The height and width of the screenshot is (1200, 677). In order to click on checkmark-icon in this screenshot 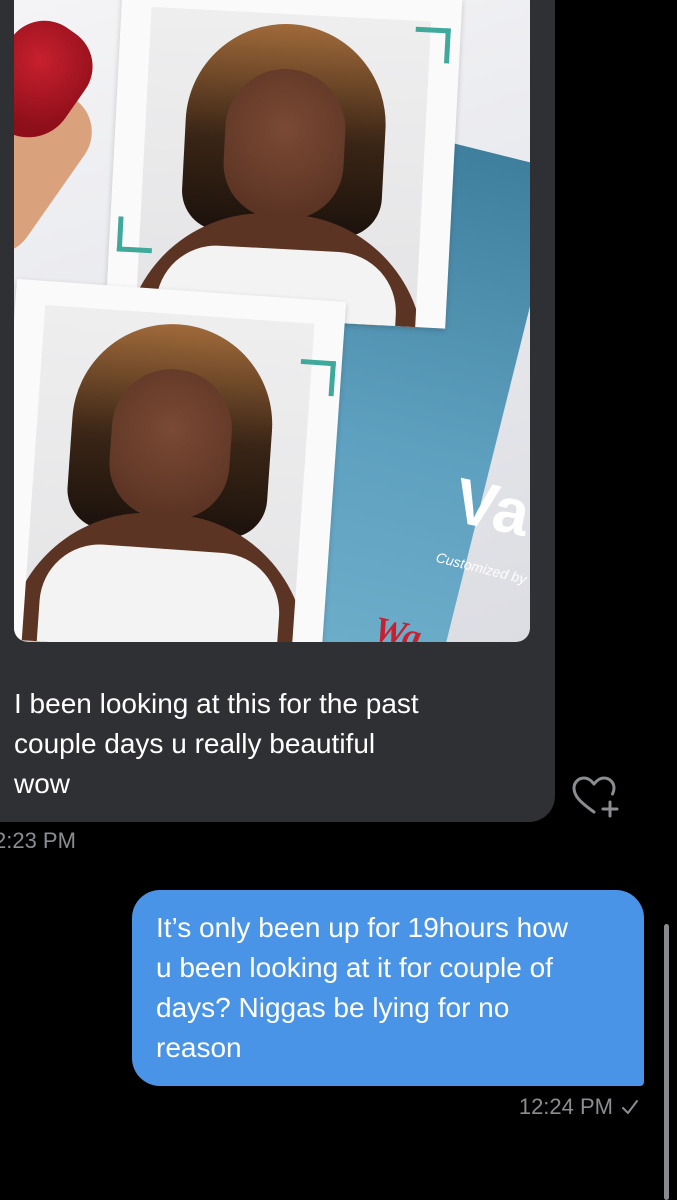, I will do `click(630, 1107)`.